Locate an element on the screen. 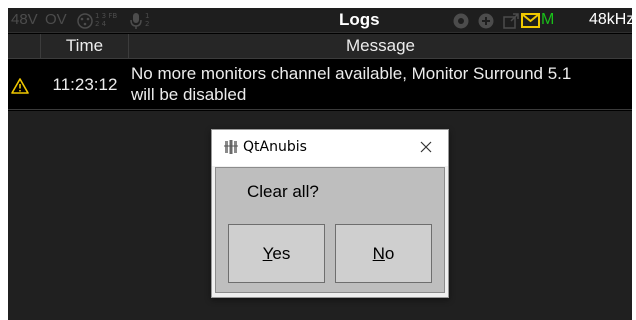 Image resolution: width=636 pixels, height=320 pixels. column-header-message: Message is located at coordinates (380, 46).